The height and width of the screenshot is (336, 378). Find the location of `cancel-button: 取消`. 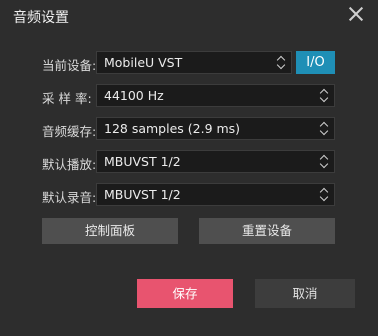

cancel-button: 取消 is located at coordinates (305, 293).